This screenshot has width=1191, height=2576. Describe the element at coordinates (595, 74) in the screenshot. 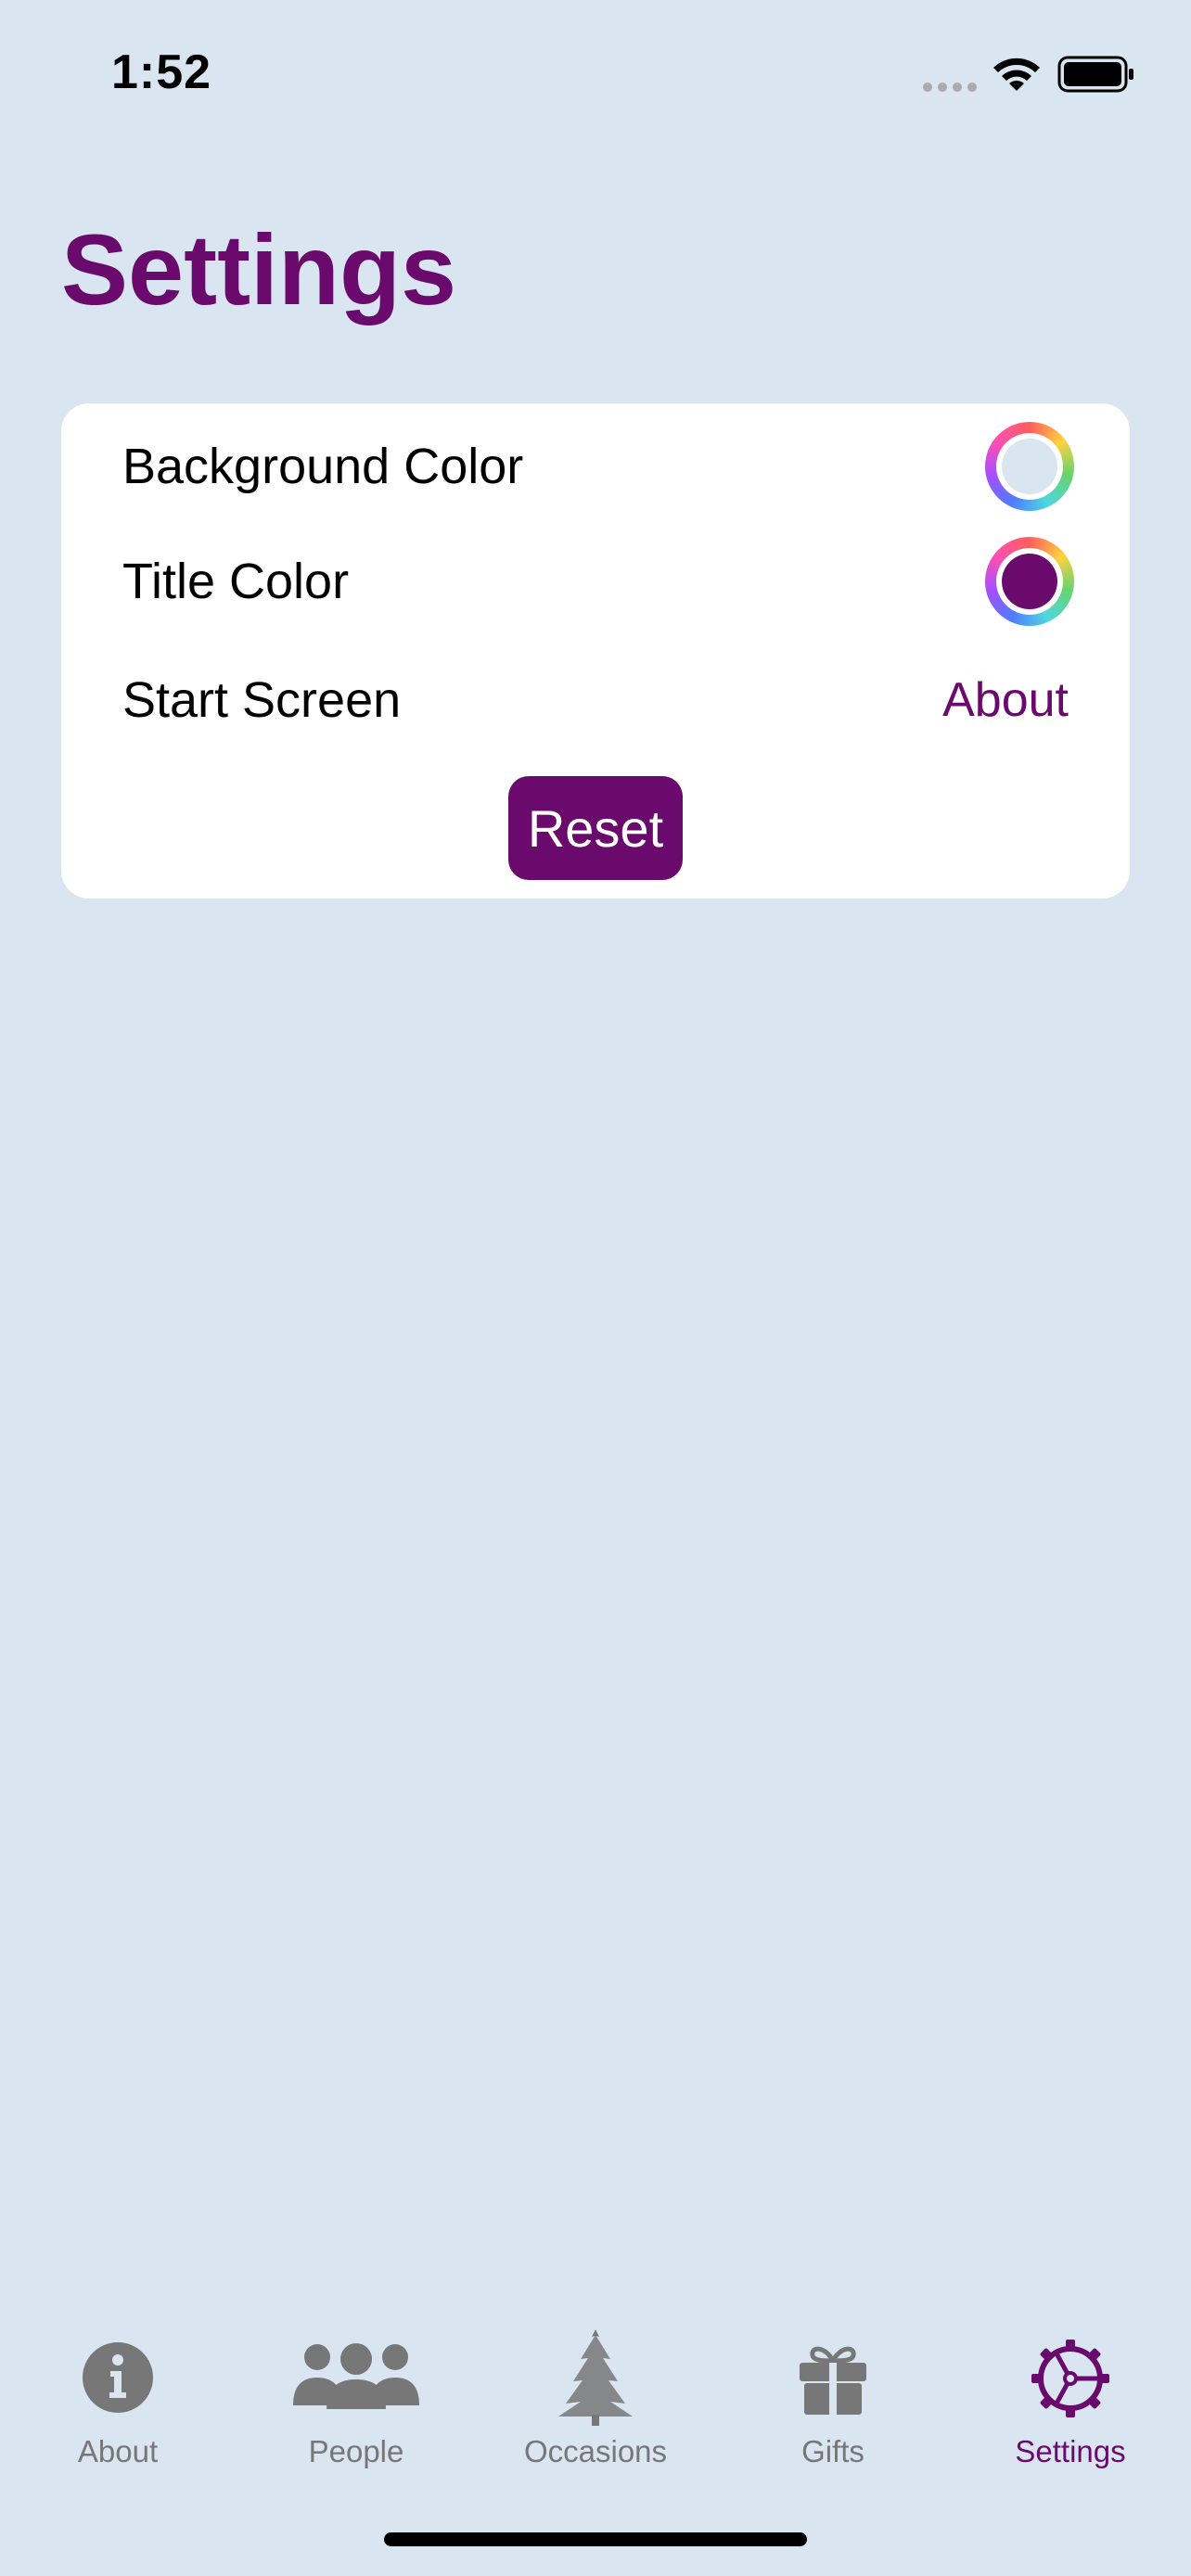

I see `status-bar: 1:52` at that location.